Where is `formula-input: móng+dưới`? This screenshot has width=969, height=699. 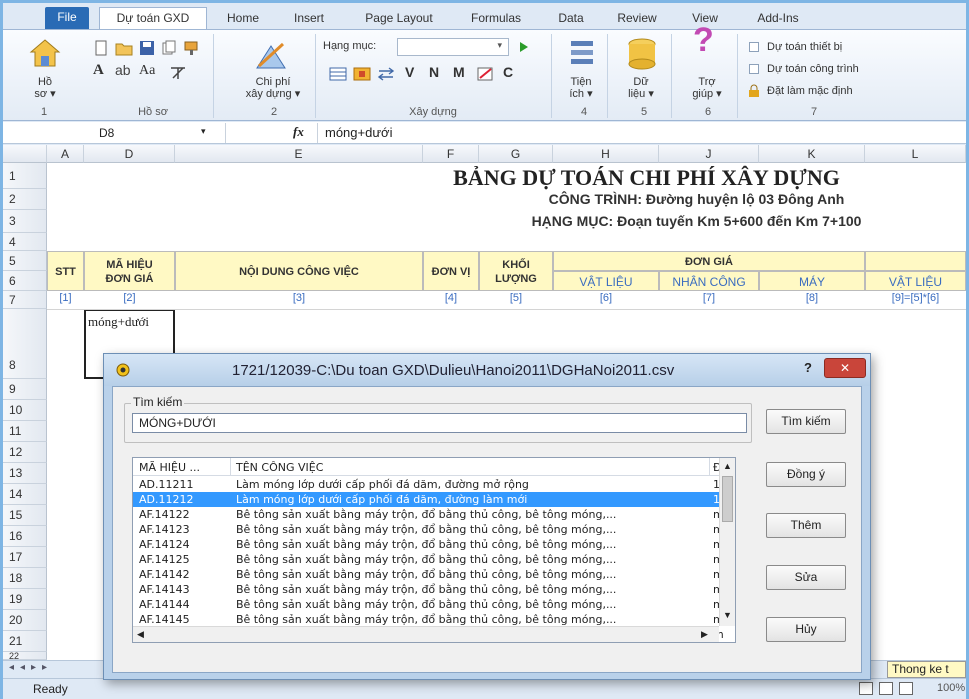
formula-input: móng+dưới is located at coordinates (358, 132).